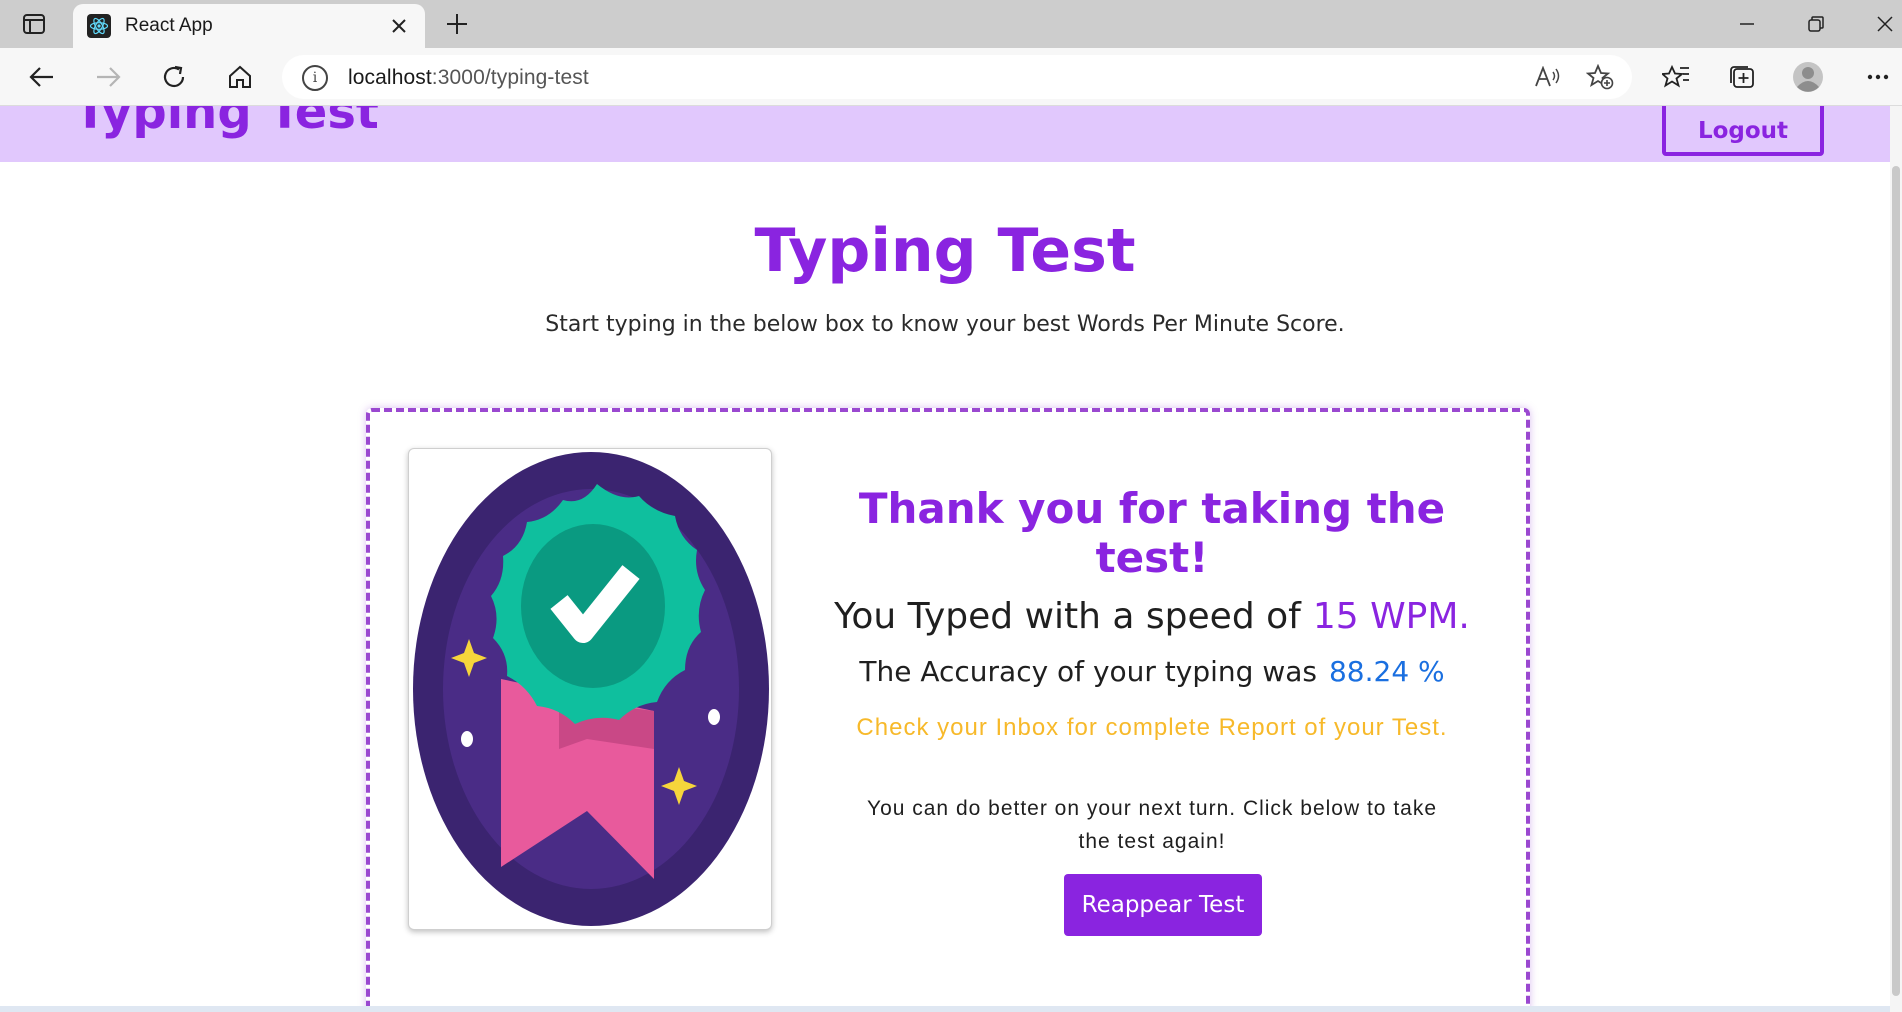  What do you see at coordinates (1743, 131) in the screenshot?
I see `logout-button: Logout` at bounding box center [1743, 131].